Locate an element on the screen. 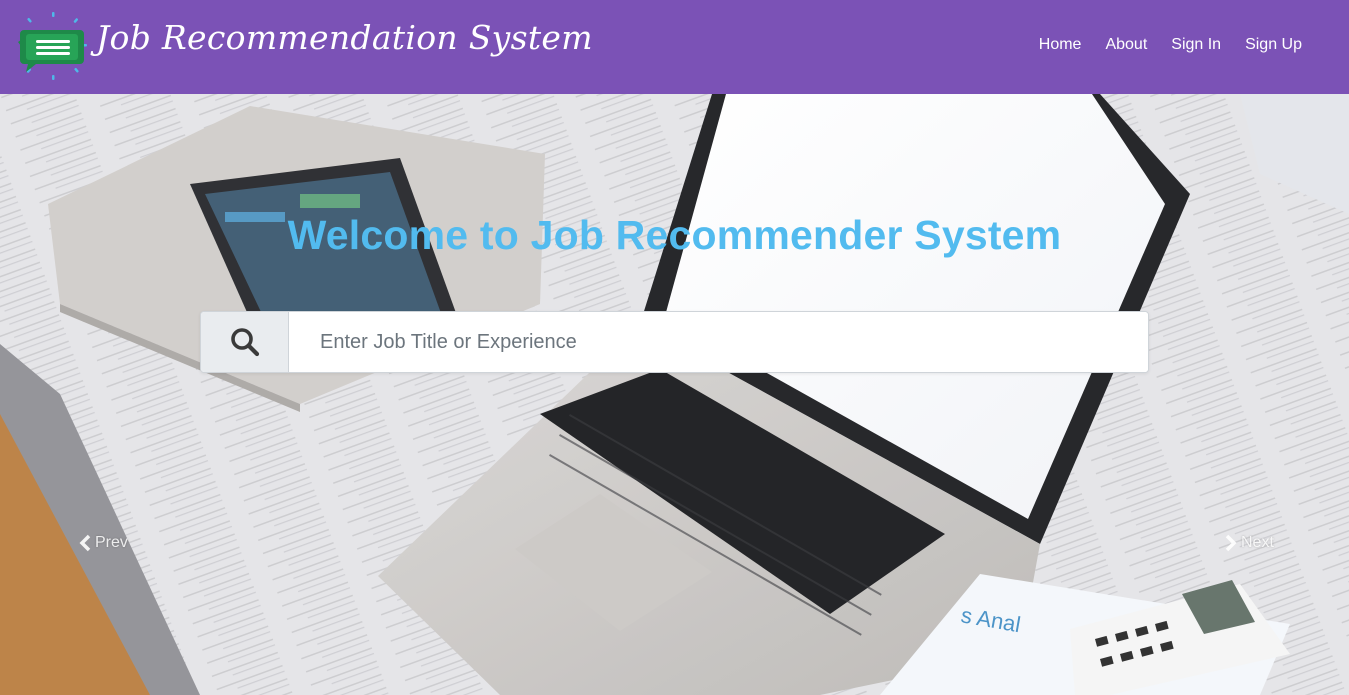  chevron-right-icon is located at coordinates (1231, 543).